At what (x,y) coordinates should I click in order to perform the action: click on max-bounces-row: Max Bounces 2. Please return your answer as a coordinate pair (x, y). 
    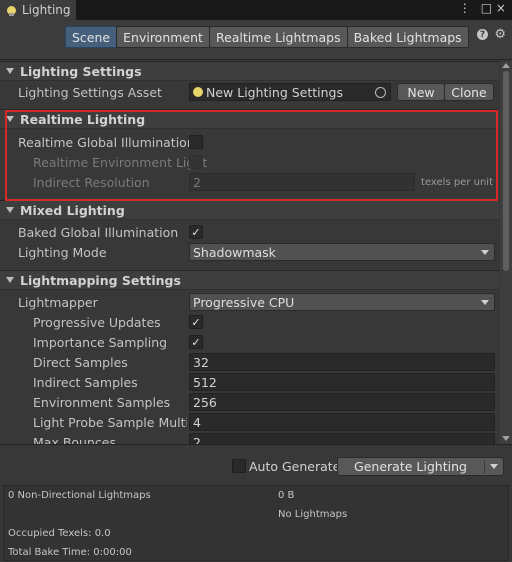
    Looking at the image, I should click on (249, 438).